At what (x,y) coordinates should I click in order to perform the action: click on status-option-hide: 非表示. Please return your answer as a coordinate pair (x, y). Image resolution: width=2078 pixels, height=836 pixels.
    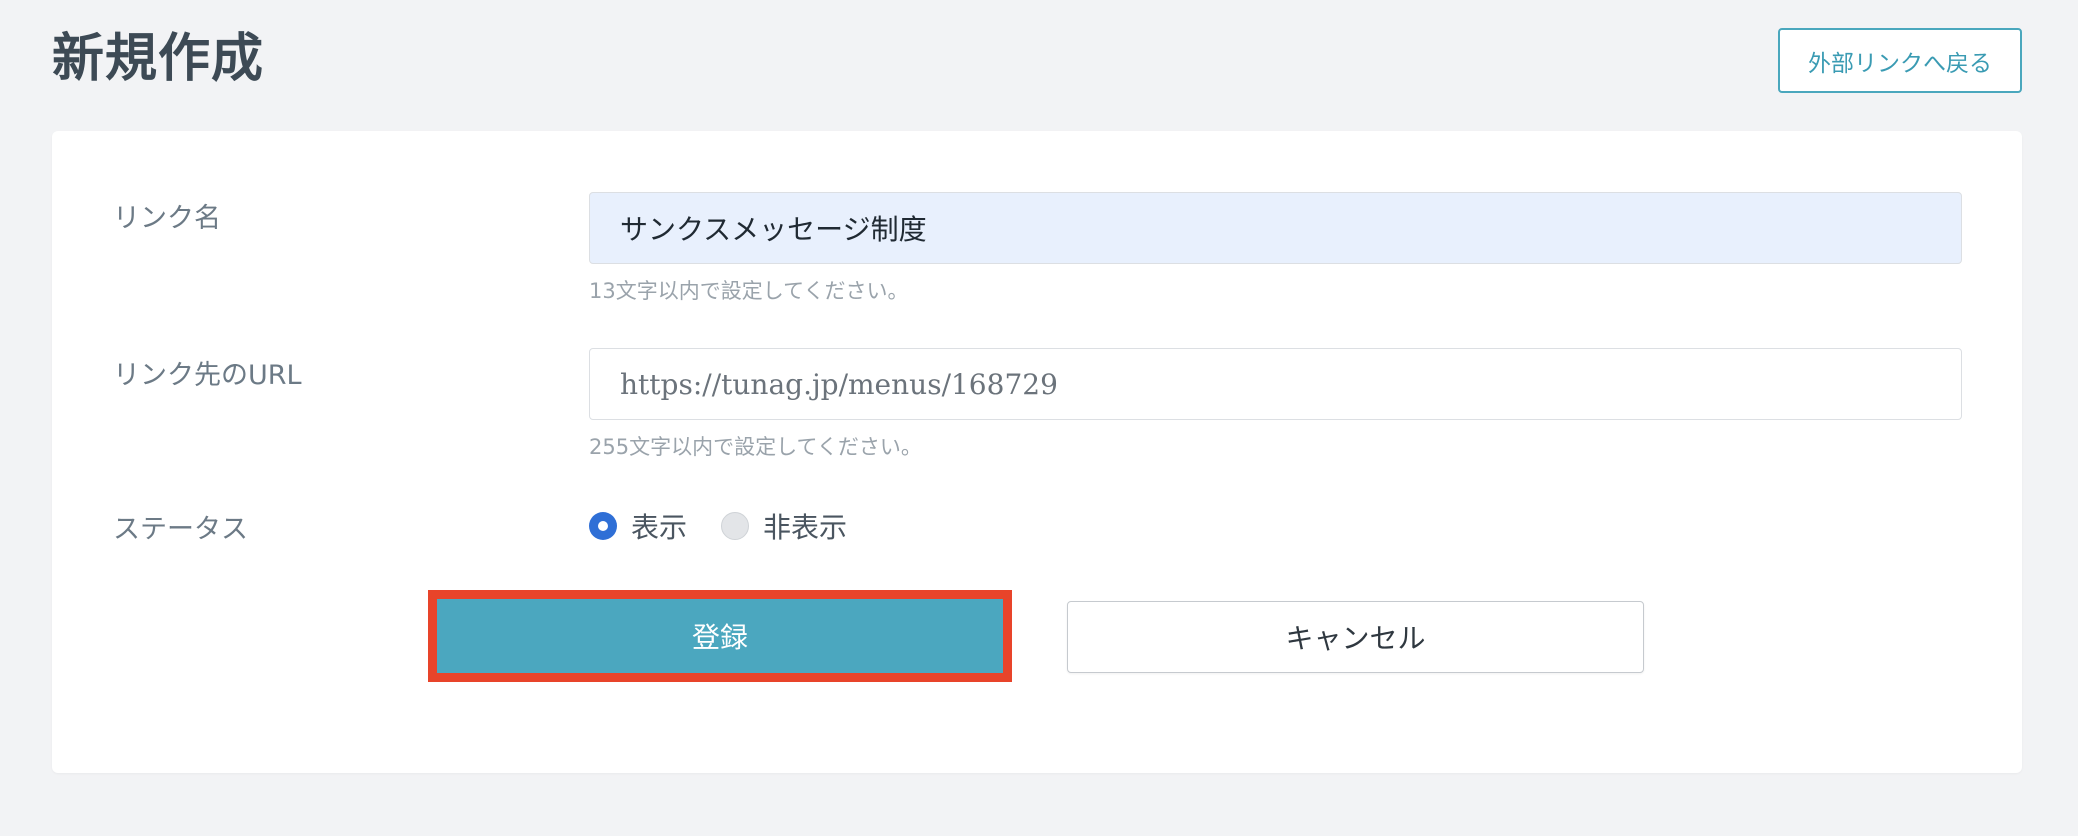
    Looking at the image, I should click on (784, 526).